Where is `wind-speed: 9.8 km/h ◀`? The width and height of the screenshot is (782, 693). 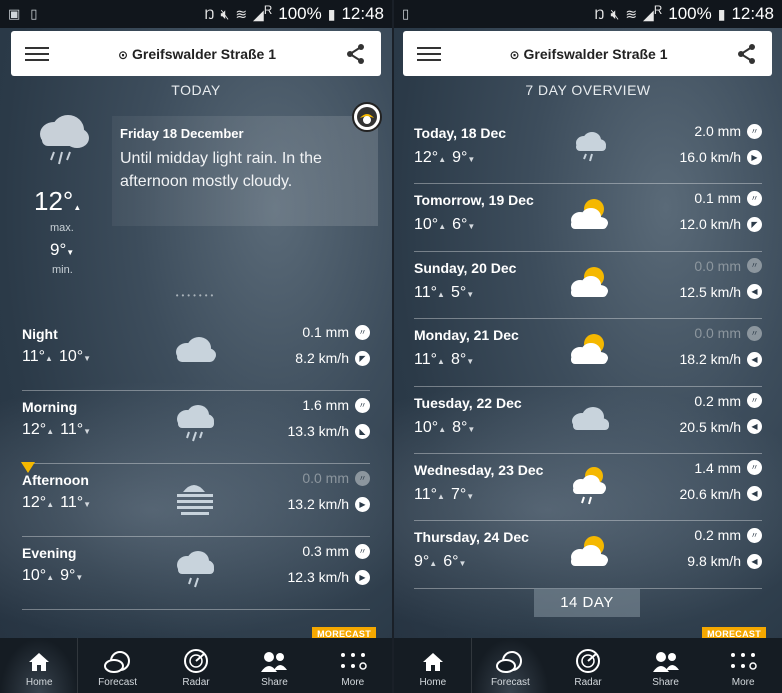 wind-speed: 9.8 km/h ◀ is located at coordinates (724, 561).